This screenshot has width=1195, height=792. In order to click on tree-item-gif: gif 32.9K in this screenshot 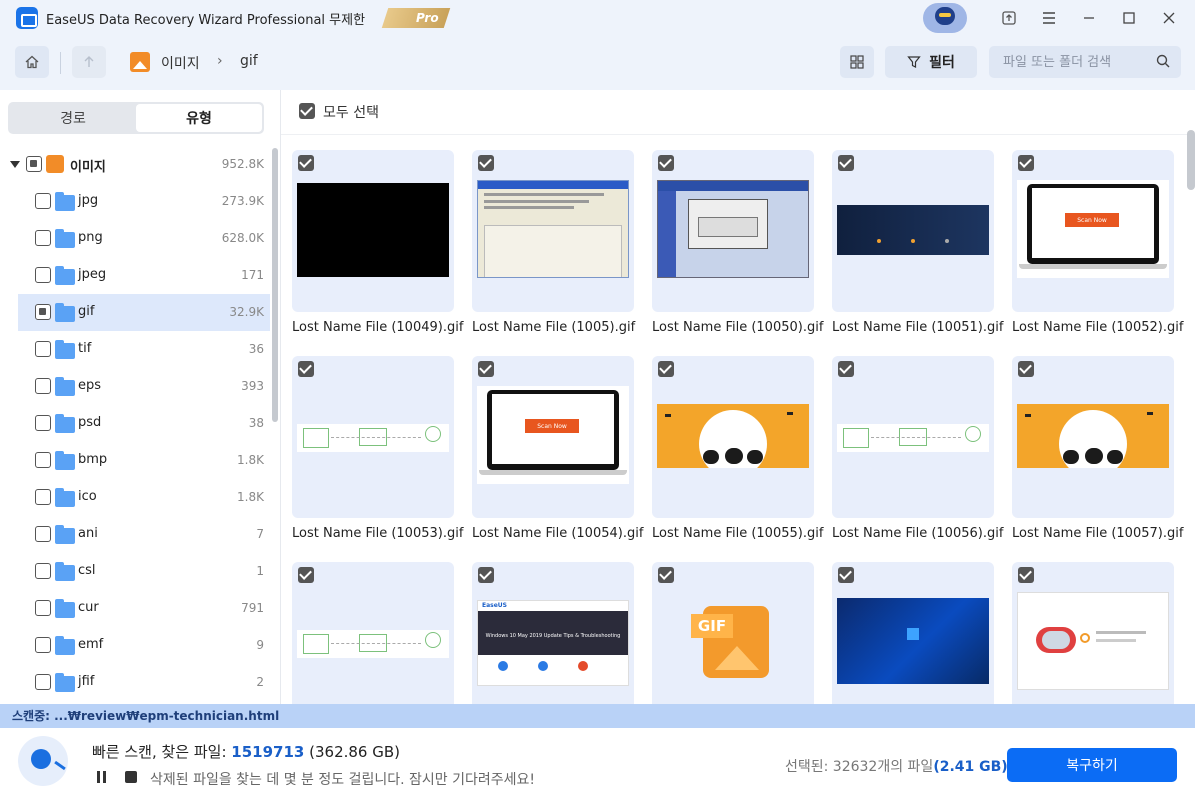, I will do `click(144, 312)`.